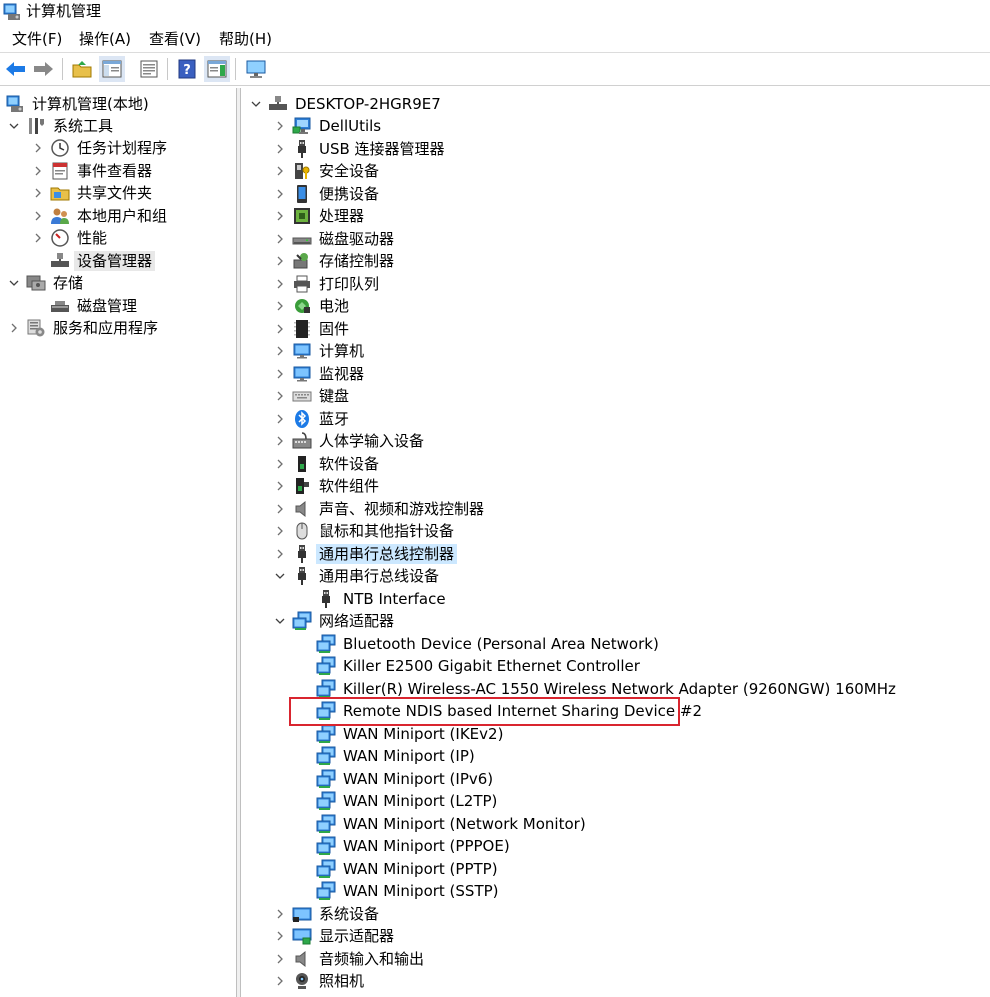 The width and height of the screenshot is (990, 997). What do you see at coordinates (335, 621) in the screenshot?
I see `device-category: 网络适配器` at bounding box center [335, 621].